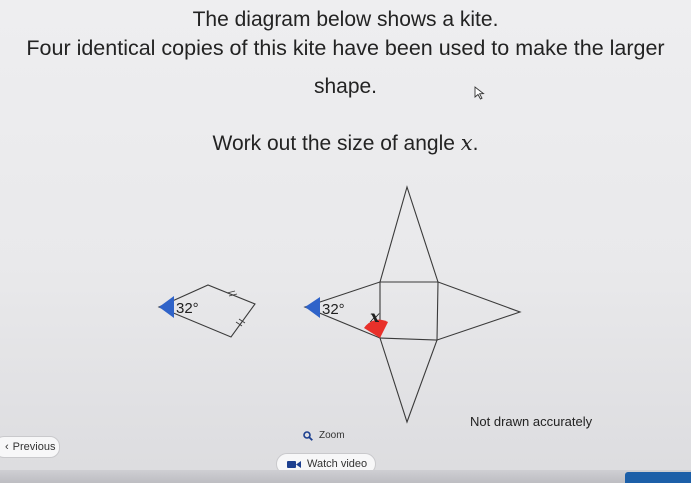 The width and height of the screenshot is (691, 483). Describe the element at coordinates (312, 307) in the screenshot. I see `shape-angle-marker` at that location.